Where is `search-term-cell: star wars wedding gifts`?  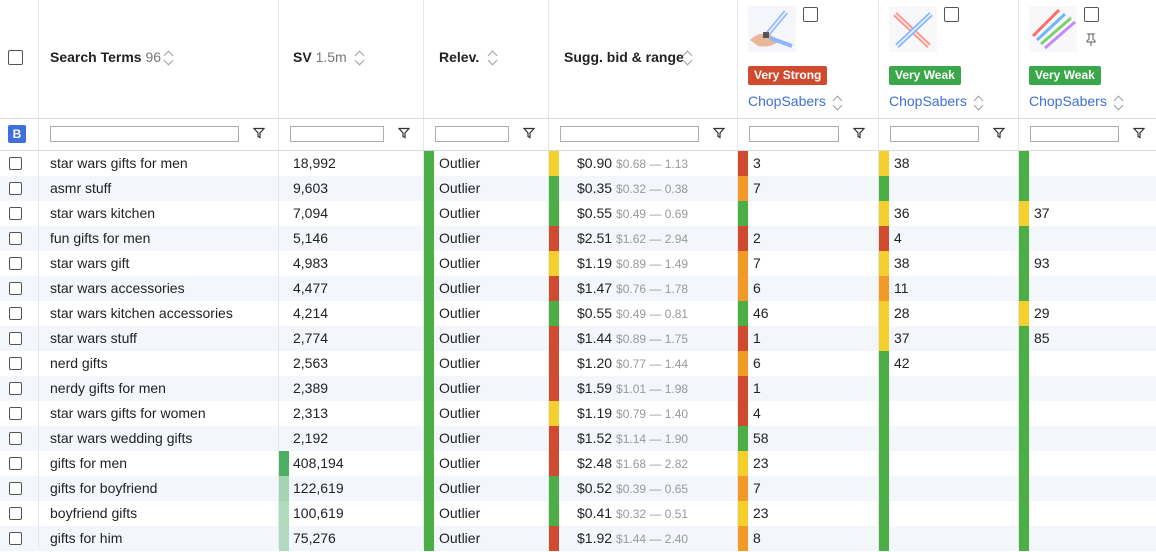 search-term-cell: star wars wedding gifts is located at coordinates (121, 438).